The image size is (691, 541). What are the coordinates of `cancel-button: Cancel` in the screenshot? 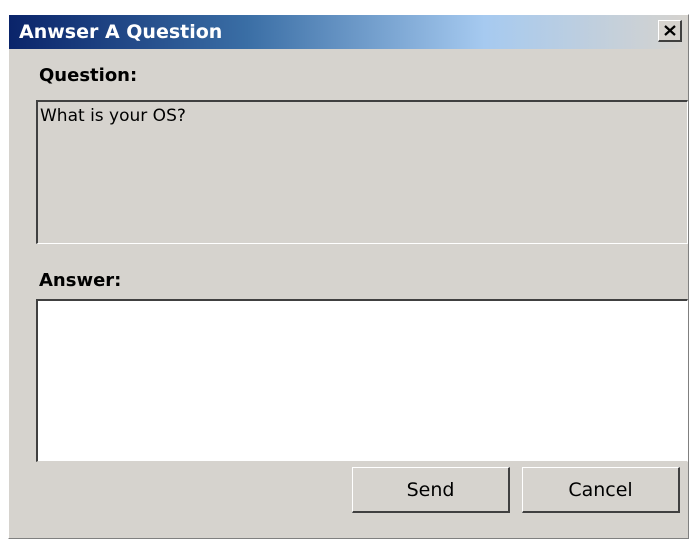 It's located at (601, 490).